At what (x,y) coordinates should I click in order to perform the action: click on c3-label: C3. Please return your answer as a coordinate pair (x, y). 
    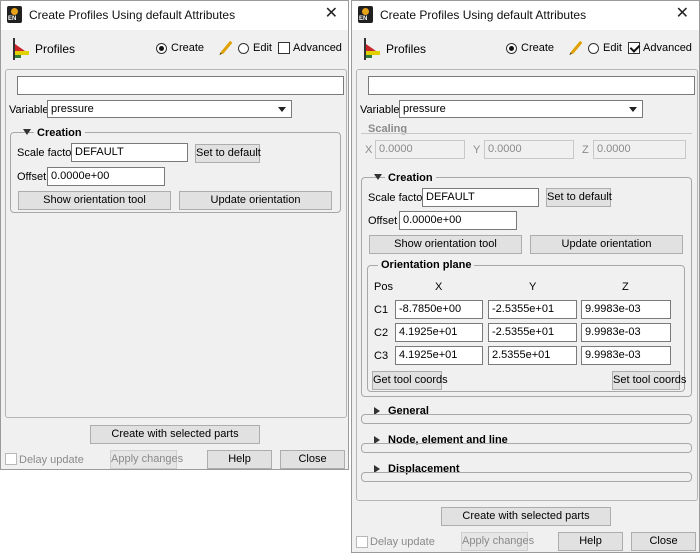
    Looking at the image, I should click on (381, 356).